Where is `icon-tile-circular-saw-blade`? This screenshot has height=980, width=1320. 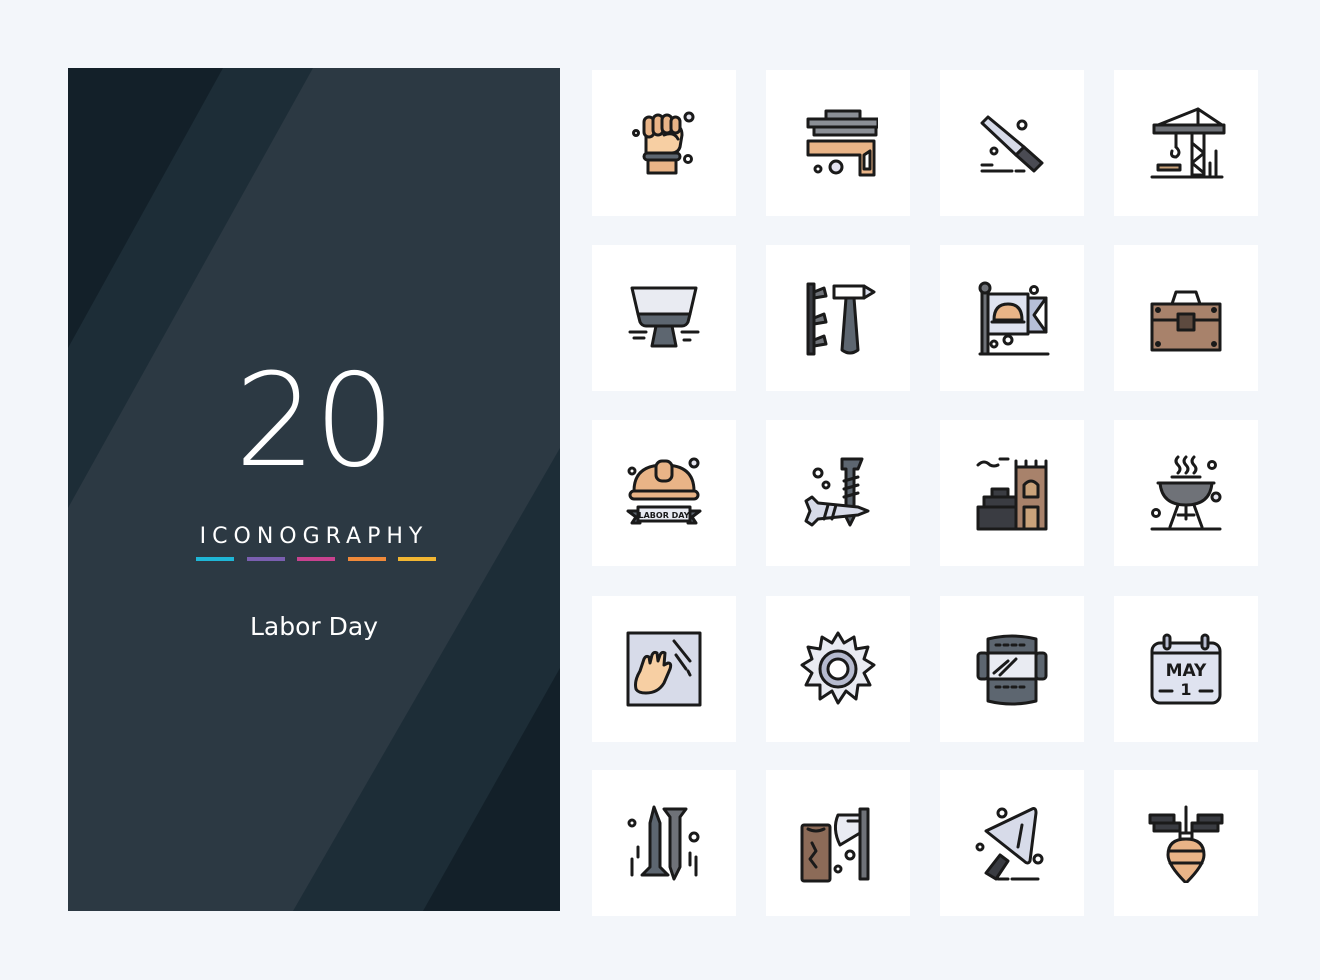
icon-tile-circular-saw-blade is located at coordinates (838, 669).